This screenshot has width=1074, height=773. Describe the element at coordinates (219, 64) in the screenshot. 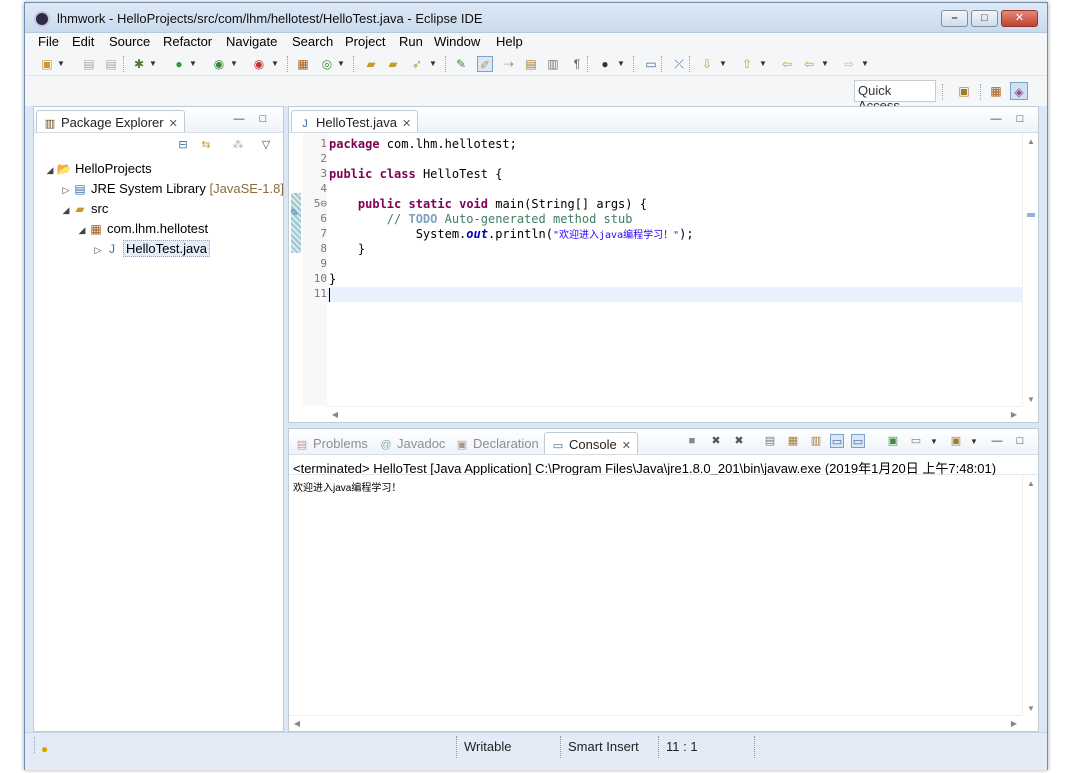

I see `coverage-icon: ◉` at that location.